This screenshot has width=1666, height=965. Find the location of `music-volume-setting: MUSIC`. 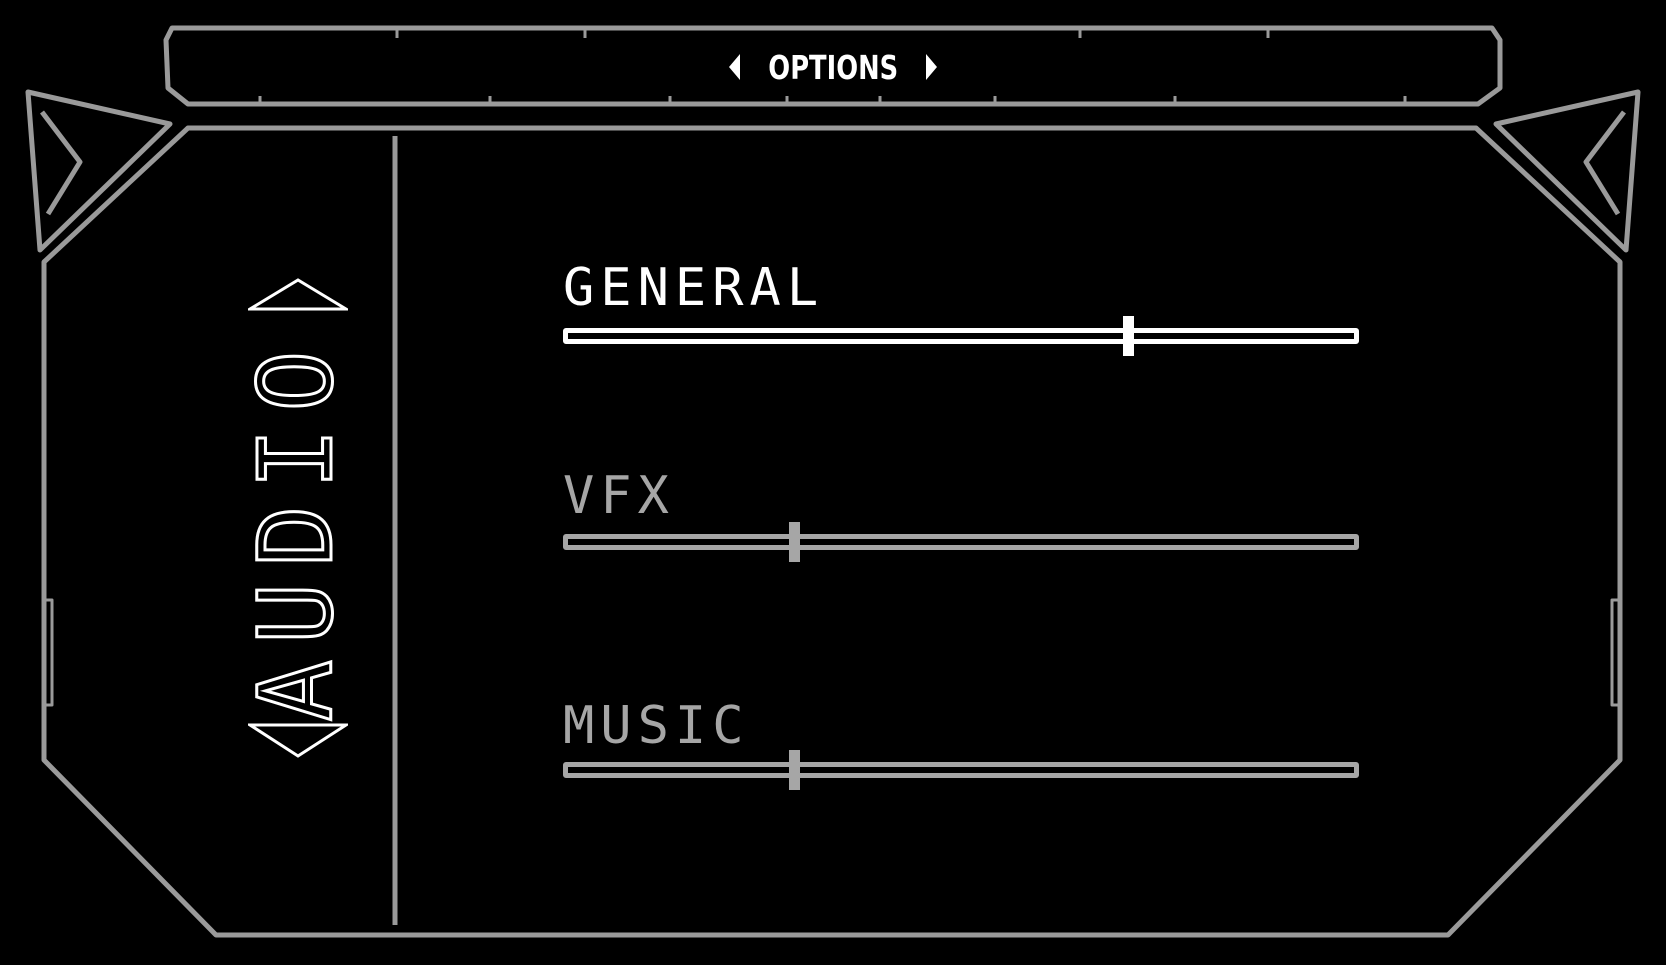

music-volume-setting: MUSIC is located at coordinates (961, 750).